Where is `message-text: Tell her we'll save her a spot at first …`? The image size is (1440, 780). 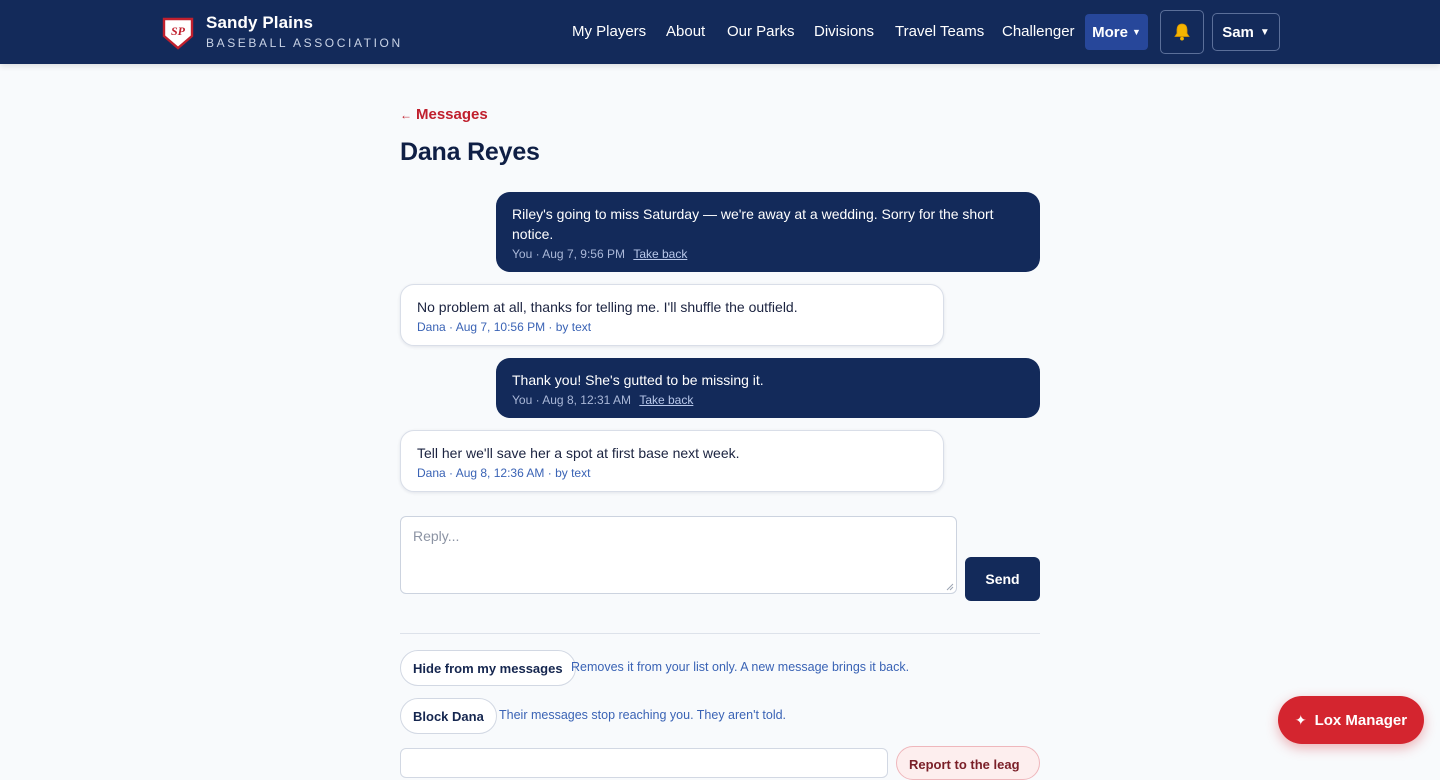
message-text: Tell her we'll save her a spot at first … is located at coordinates (578, 453).